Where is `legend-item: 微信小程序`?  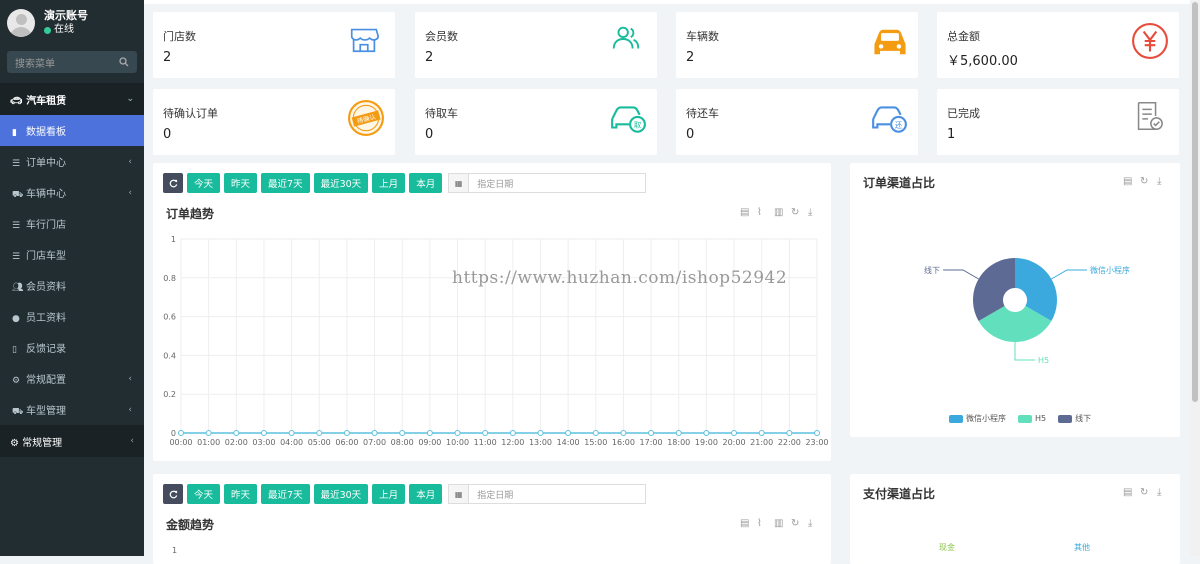 legend-item: 微信小程序 is located at coordinates (977, 418).